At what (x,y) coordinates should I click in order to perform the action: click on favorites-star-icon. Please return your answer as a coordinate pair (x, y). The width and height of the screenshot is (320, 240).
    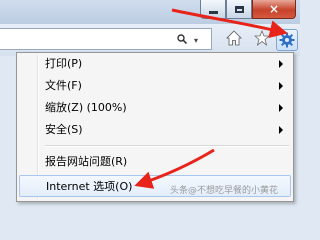
    Looking at the image, I should click on (262, 38).